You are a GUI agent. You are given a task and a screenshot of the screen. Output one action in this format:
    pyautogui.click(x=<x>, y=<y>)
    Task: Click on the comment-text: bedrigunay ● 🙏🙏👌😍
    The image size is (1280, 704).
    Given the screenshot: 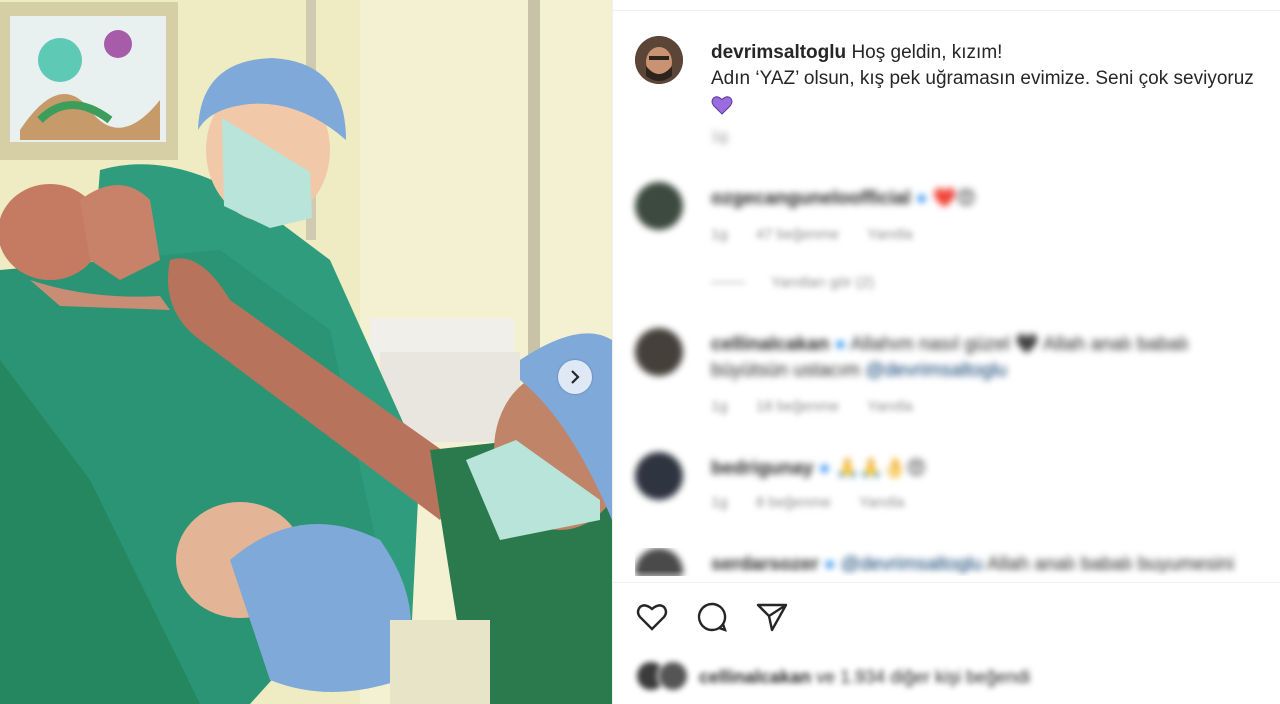 What is the action you would take?
    pyautogui.click(x=991, y=469)
    